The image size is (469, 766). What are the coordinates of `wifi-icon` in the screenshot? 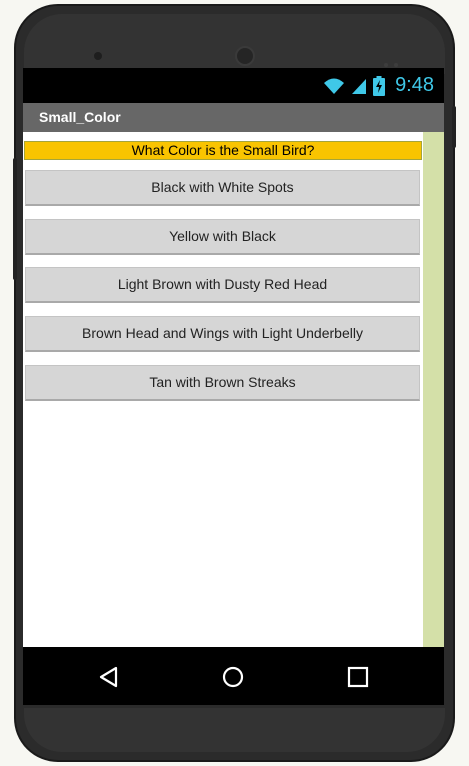 It's located at (334, 86).